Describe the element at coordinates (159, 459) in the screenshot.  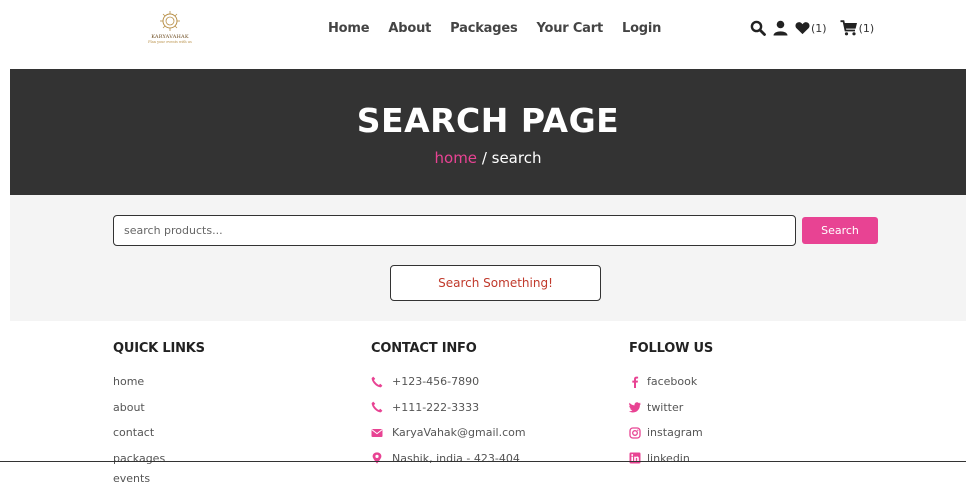
I see `quick-link-packages: packages` at that location.